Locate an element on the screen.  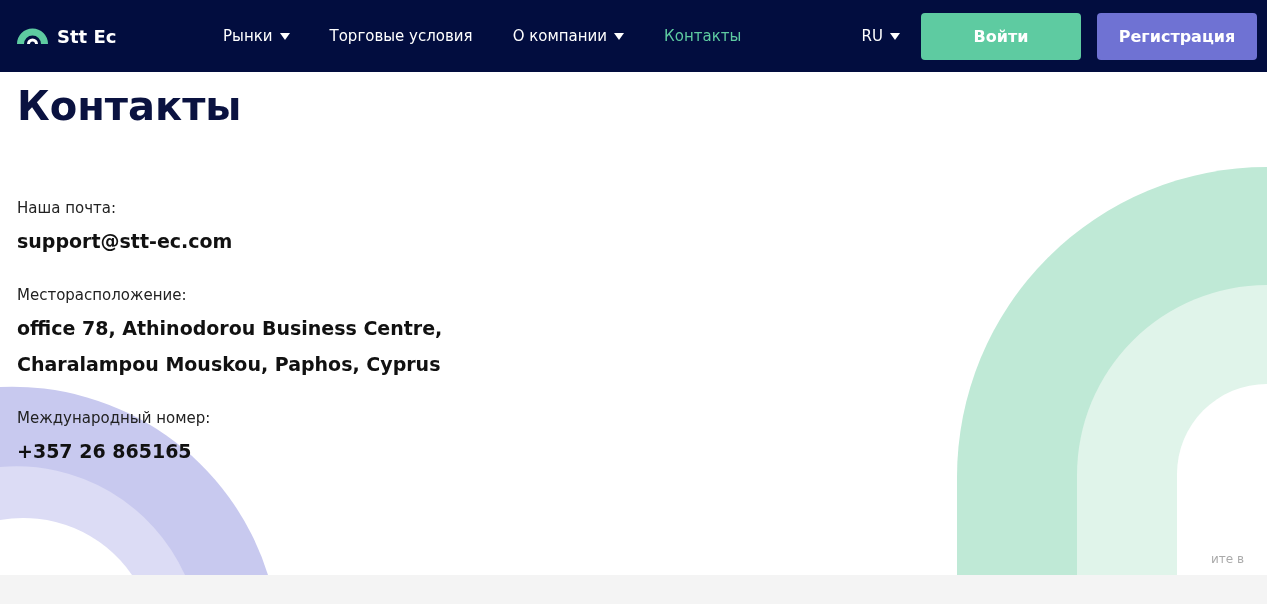
contact-value: Charalampou Mouskou, Paphos, Cyprus is located at coordinates (229, 364).